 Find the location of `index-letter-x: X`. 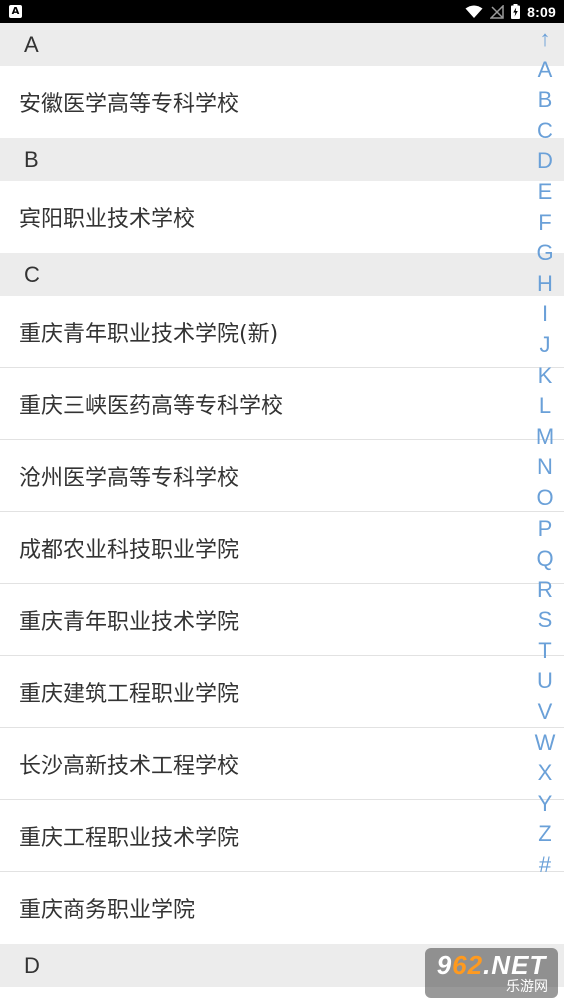

index-letter-x: X is located at coordinates (545, 773).